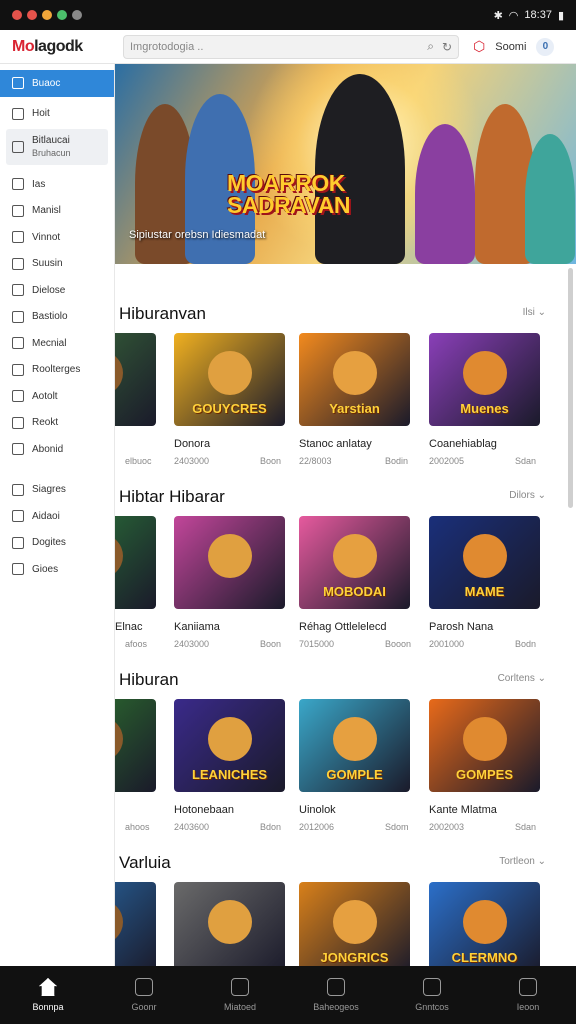 The width and height of the screenshot is (576, 1024). What do you see at coordinates (229, 408) in the screenshot?
I see `game-art-title: GOUYCRES` at bounding box center [229, 408].